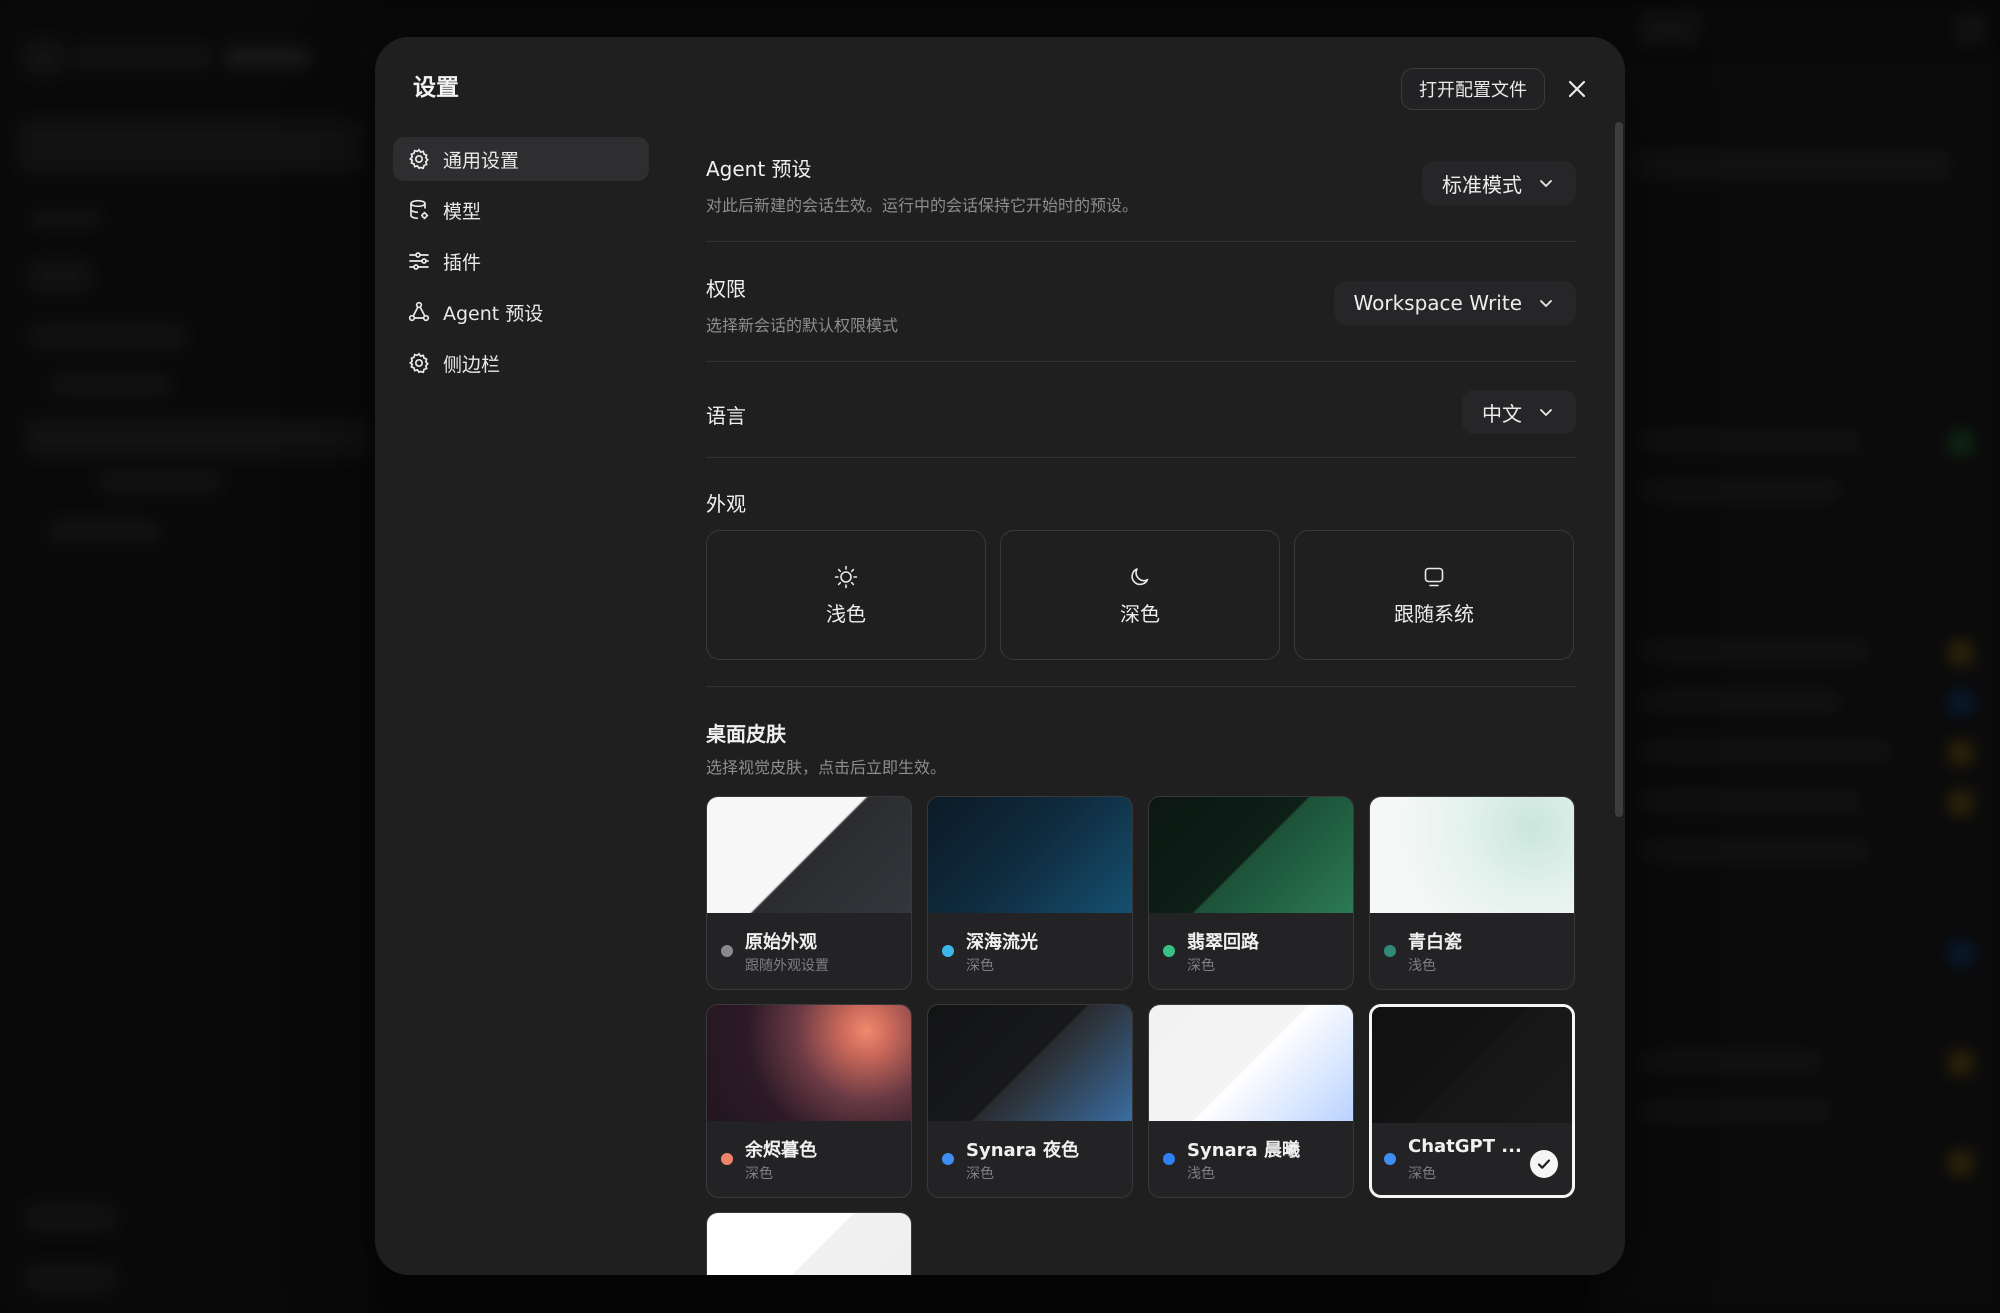 The height and width of the screenshot is (1313, 2000). Describe the element at coordinates (781, 942) in the screenshot. I see `skin-name: 原始外观` at that location.